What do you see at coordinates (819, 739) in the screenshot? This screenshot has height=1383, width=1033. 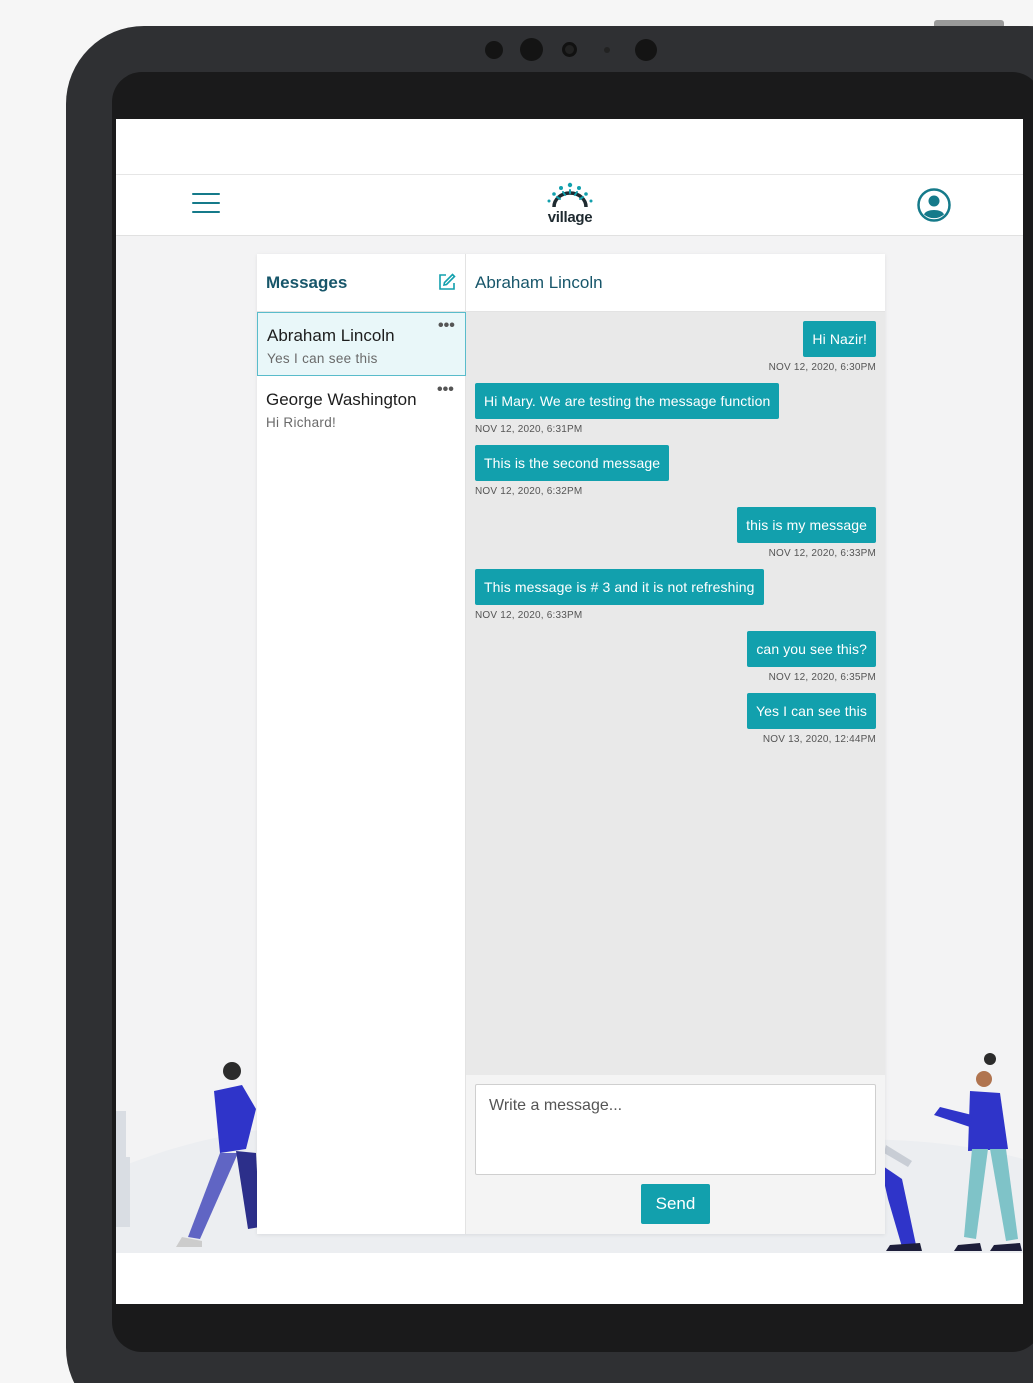 I see `message-timestamp: NOV 13, 2020, 12:44PM` at bounding box center [819, 739].